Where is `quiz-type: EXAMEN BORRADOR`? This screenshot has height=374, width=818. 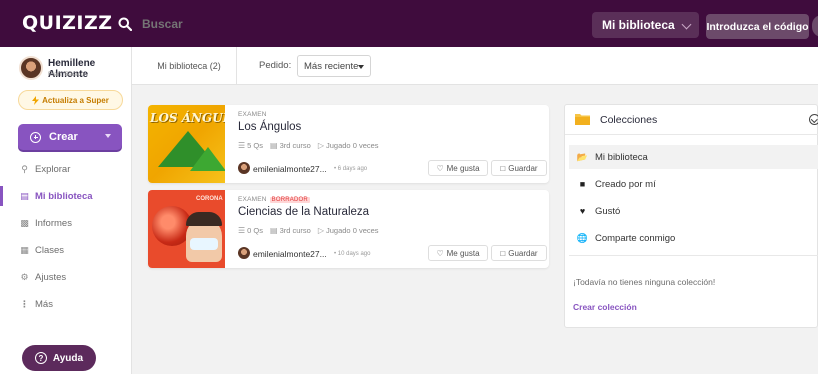 quiz-type: EXAMEN BORRADOR is located at coordinates (274, 199).